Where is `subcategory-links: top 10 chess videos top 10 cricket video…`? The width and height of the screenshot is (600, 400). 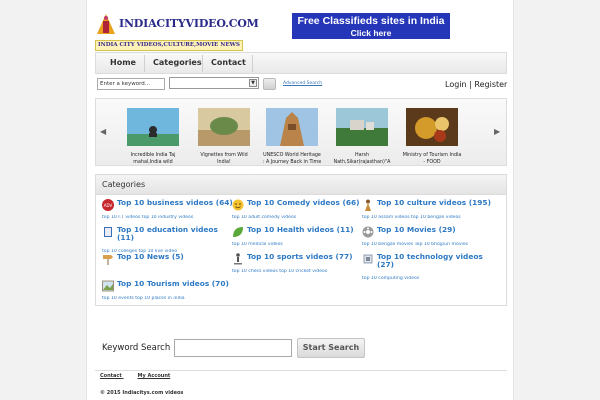 subcategory-links: top 10 chess videos top 10 cricket video… is located at coordinates (297, 271).